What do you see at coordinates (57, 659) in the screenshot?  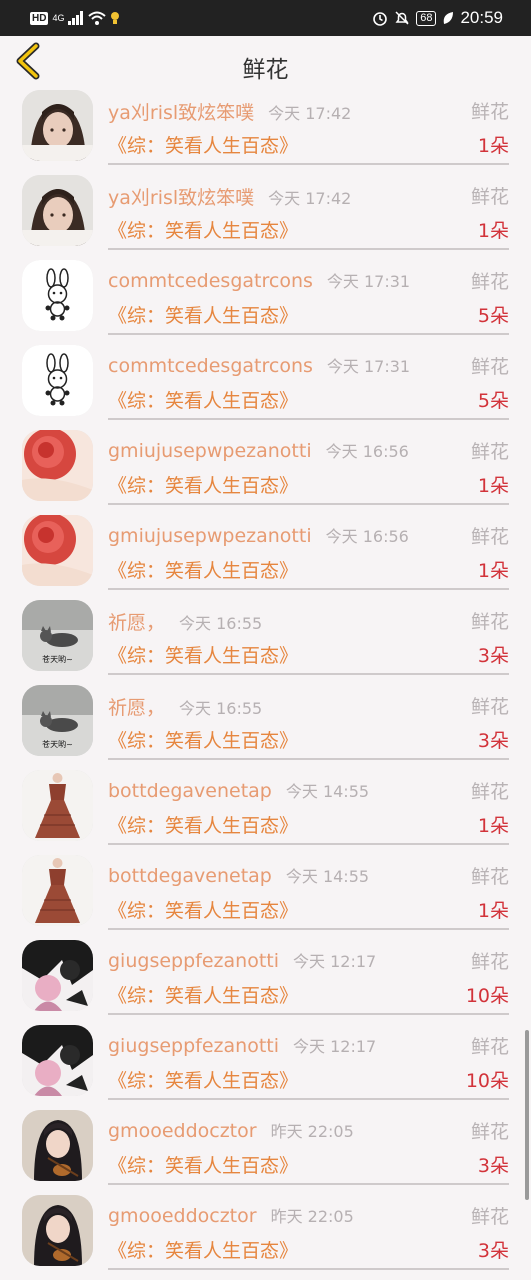 I see `svg-text: 苍天哟~` at bounding box center [57, 659].